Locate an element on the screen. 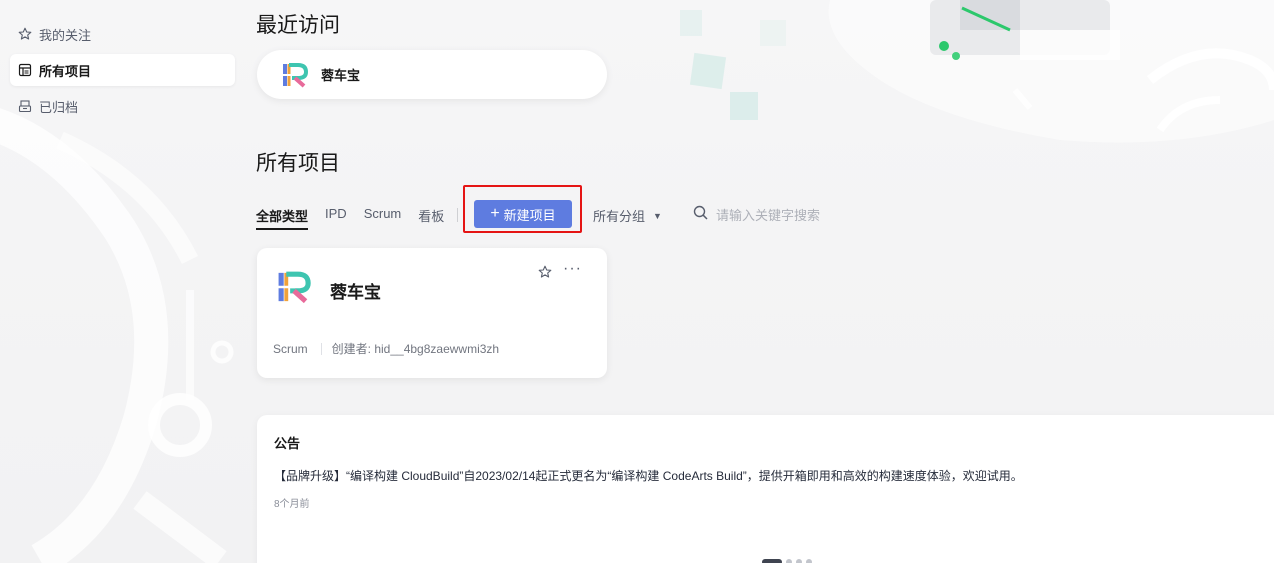  all-projects-title: 所有项目 is located at coordinates (298, 163).